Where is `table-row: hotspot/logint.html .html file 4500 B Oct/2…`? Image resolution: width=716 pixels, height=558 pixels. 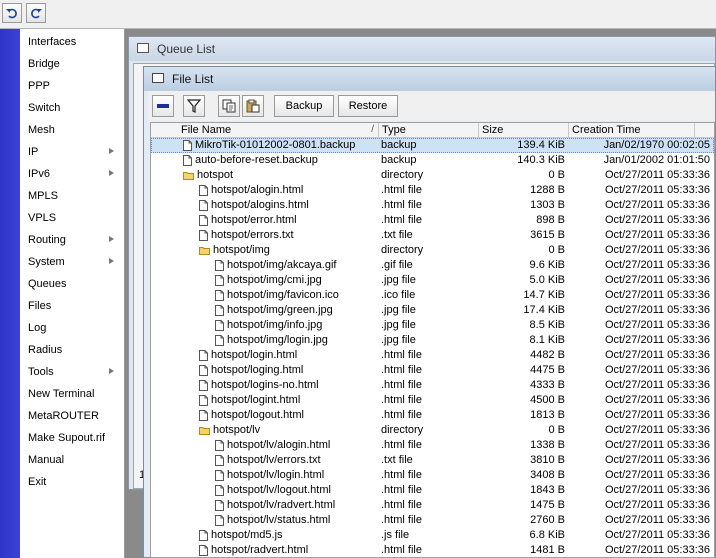
table-row: hotspot/logint.html .html file 4500 B Oct/2… is located at coordinates (432, 400).